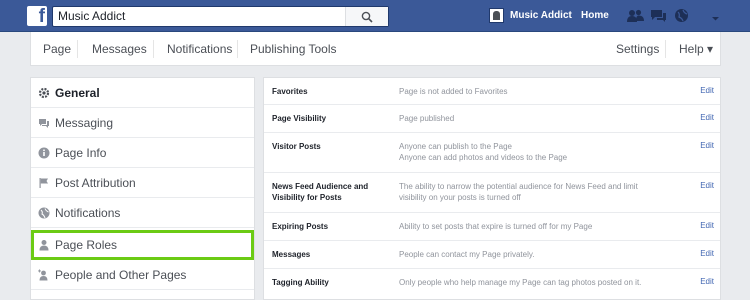 The width and height of the screenshot is (750, 300). I want to click on sidebar-item-label: Page Roles, so click(86, 245).